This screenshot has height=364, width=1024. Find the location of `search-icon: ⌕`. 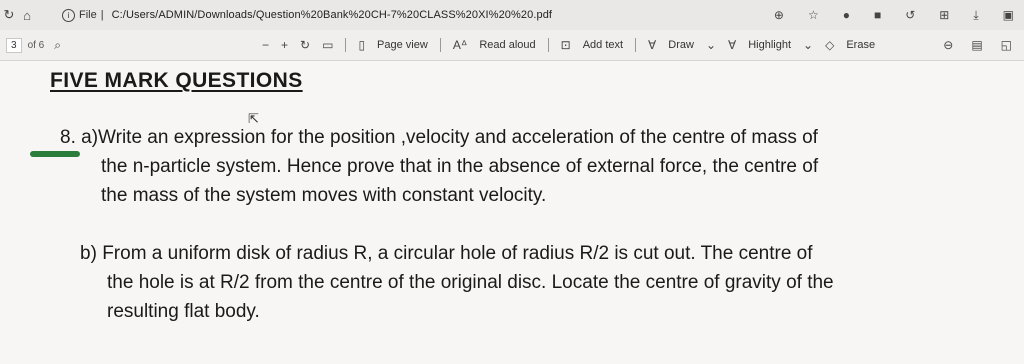

search-icon: ⌕ is located at coordinates (57, 45).